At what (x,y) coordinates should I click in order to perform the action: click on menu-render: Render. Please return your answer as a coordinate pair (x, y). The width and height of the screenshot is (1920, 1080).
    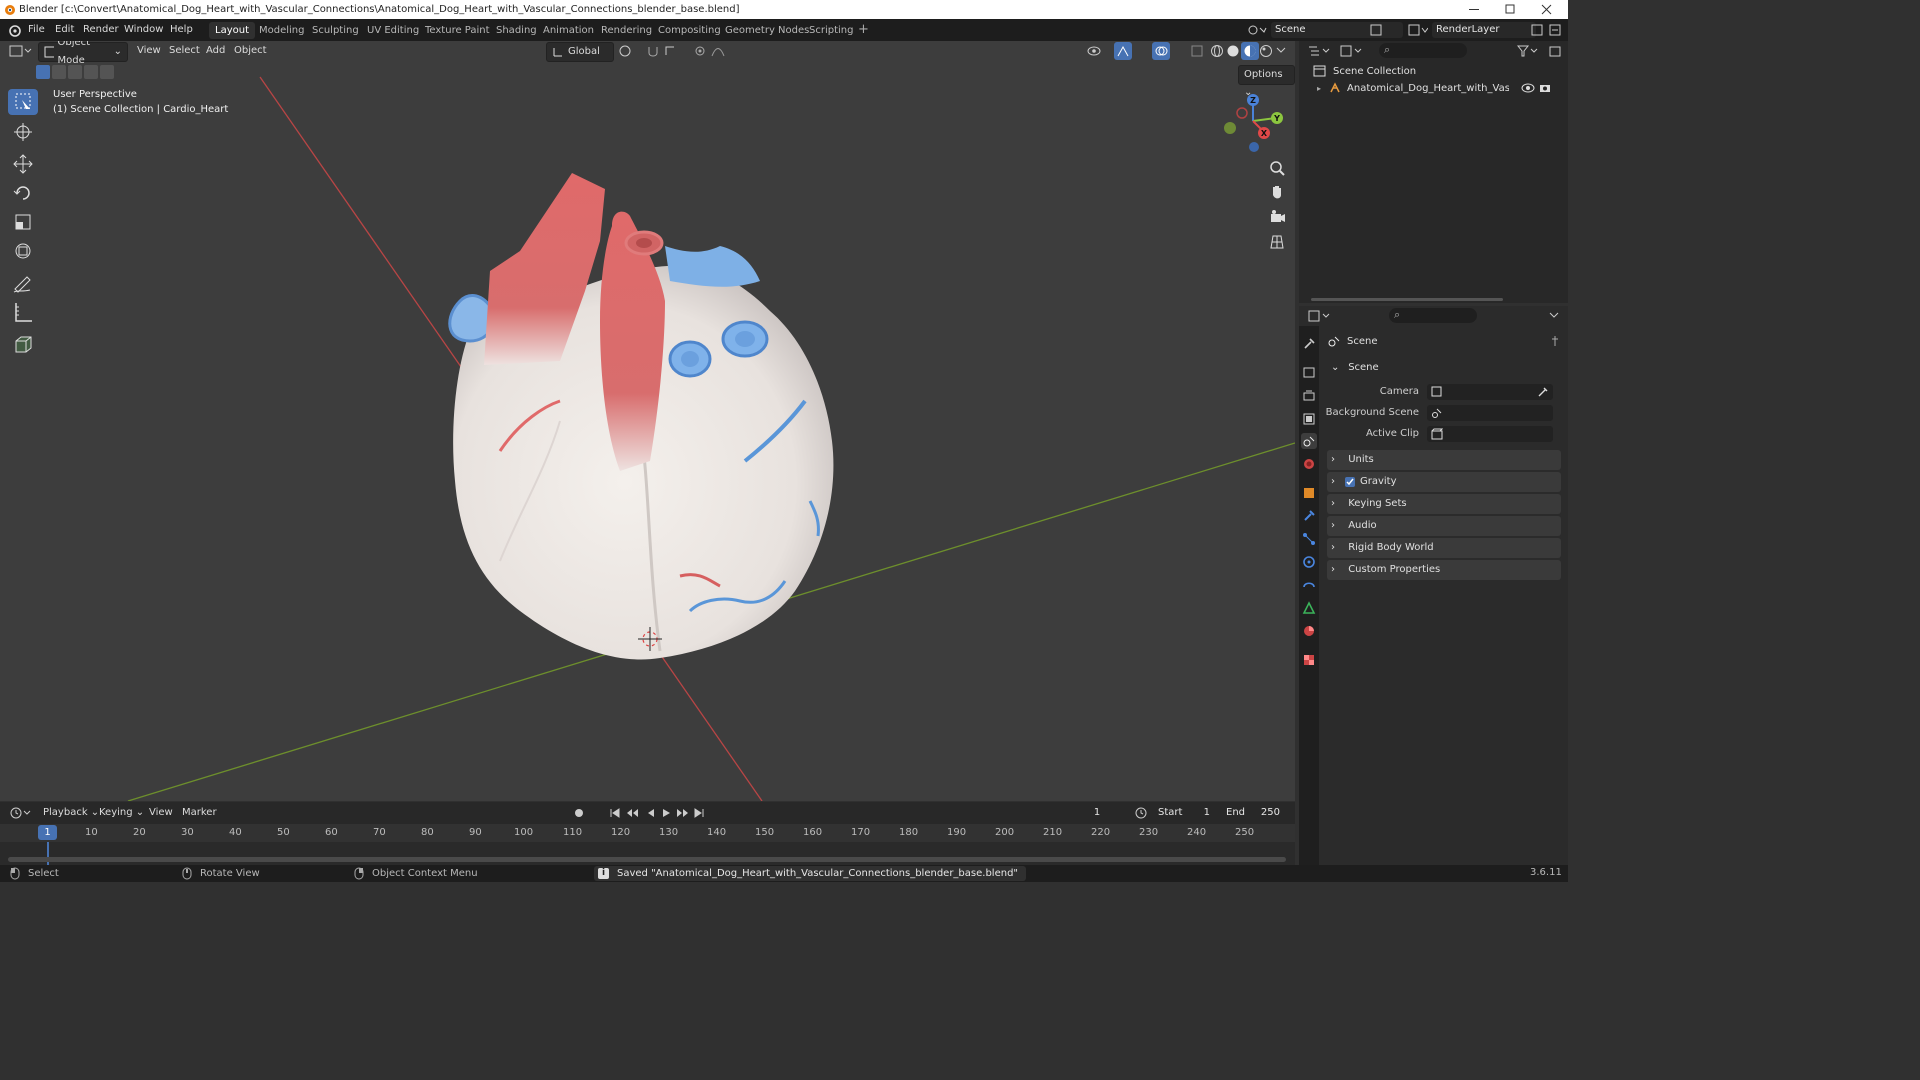
    Looking at the image, I should click on (101, 30).